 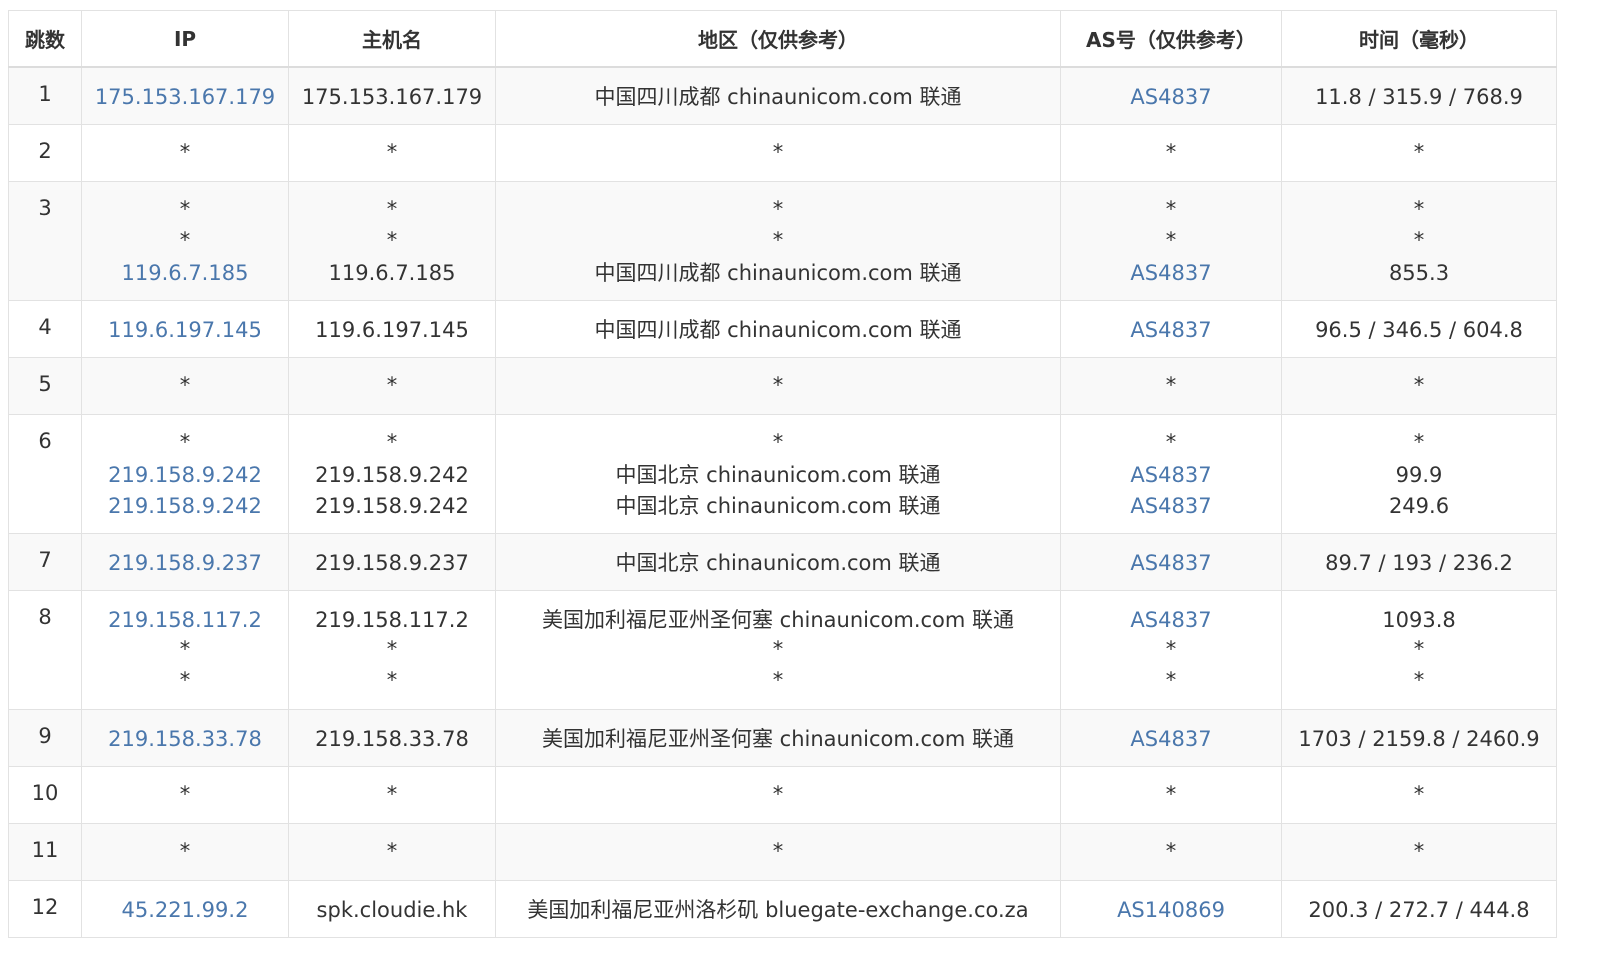 I want to click on time-value: 1093.8, so click(x=1419, y=619).